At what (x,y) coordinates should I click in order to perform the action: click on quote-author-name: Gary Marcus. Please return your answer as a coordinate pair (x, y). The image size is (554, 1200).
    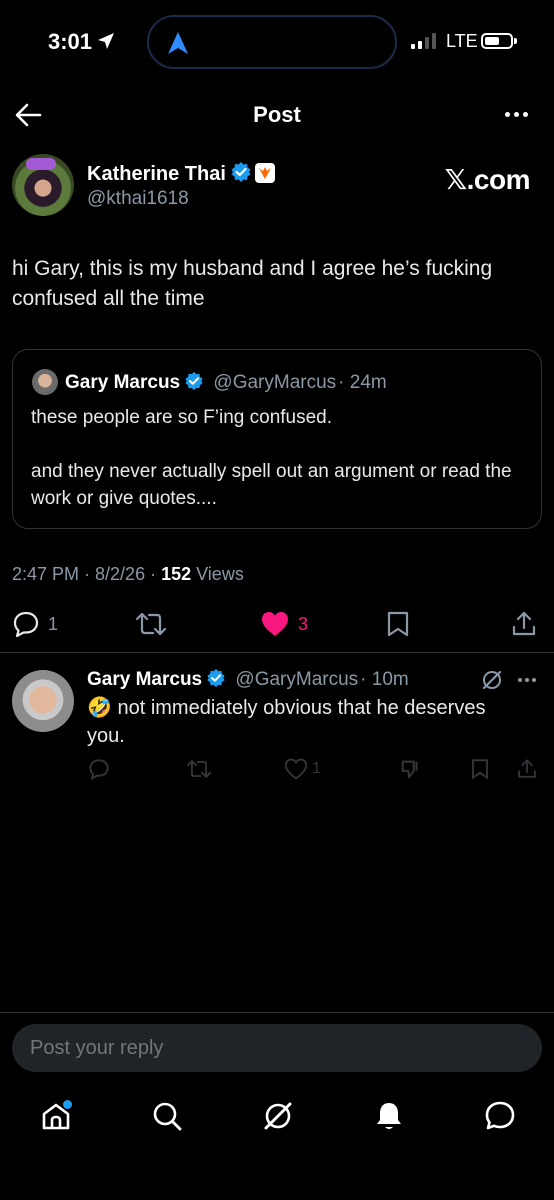
    Looking at the image, I should click on (123, 382).